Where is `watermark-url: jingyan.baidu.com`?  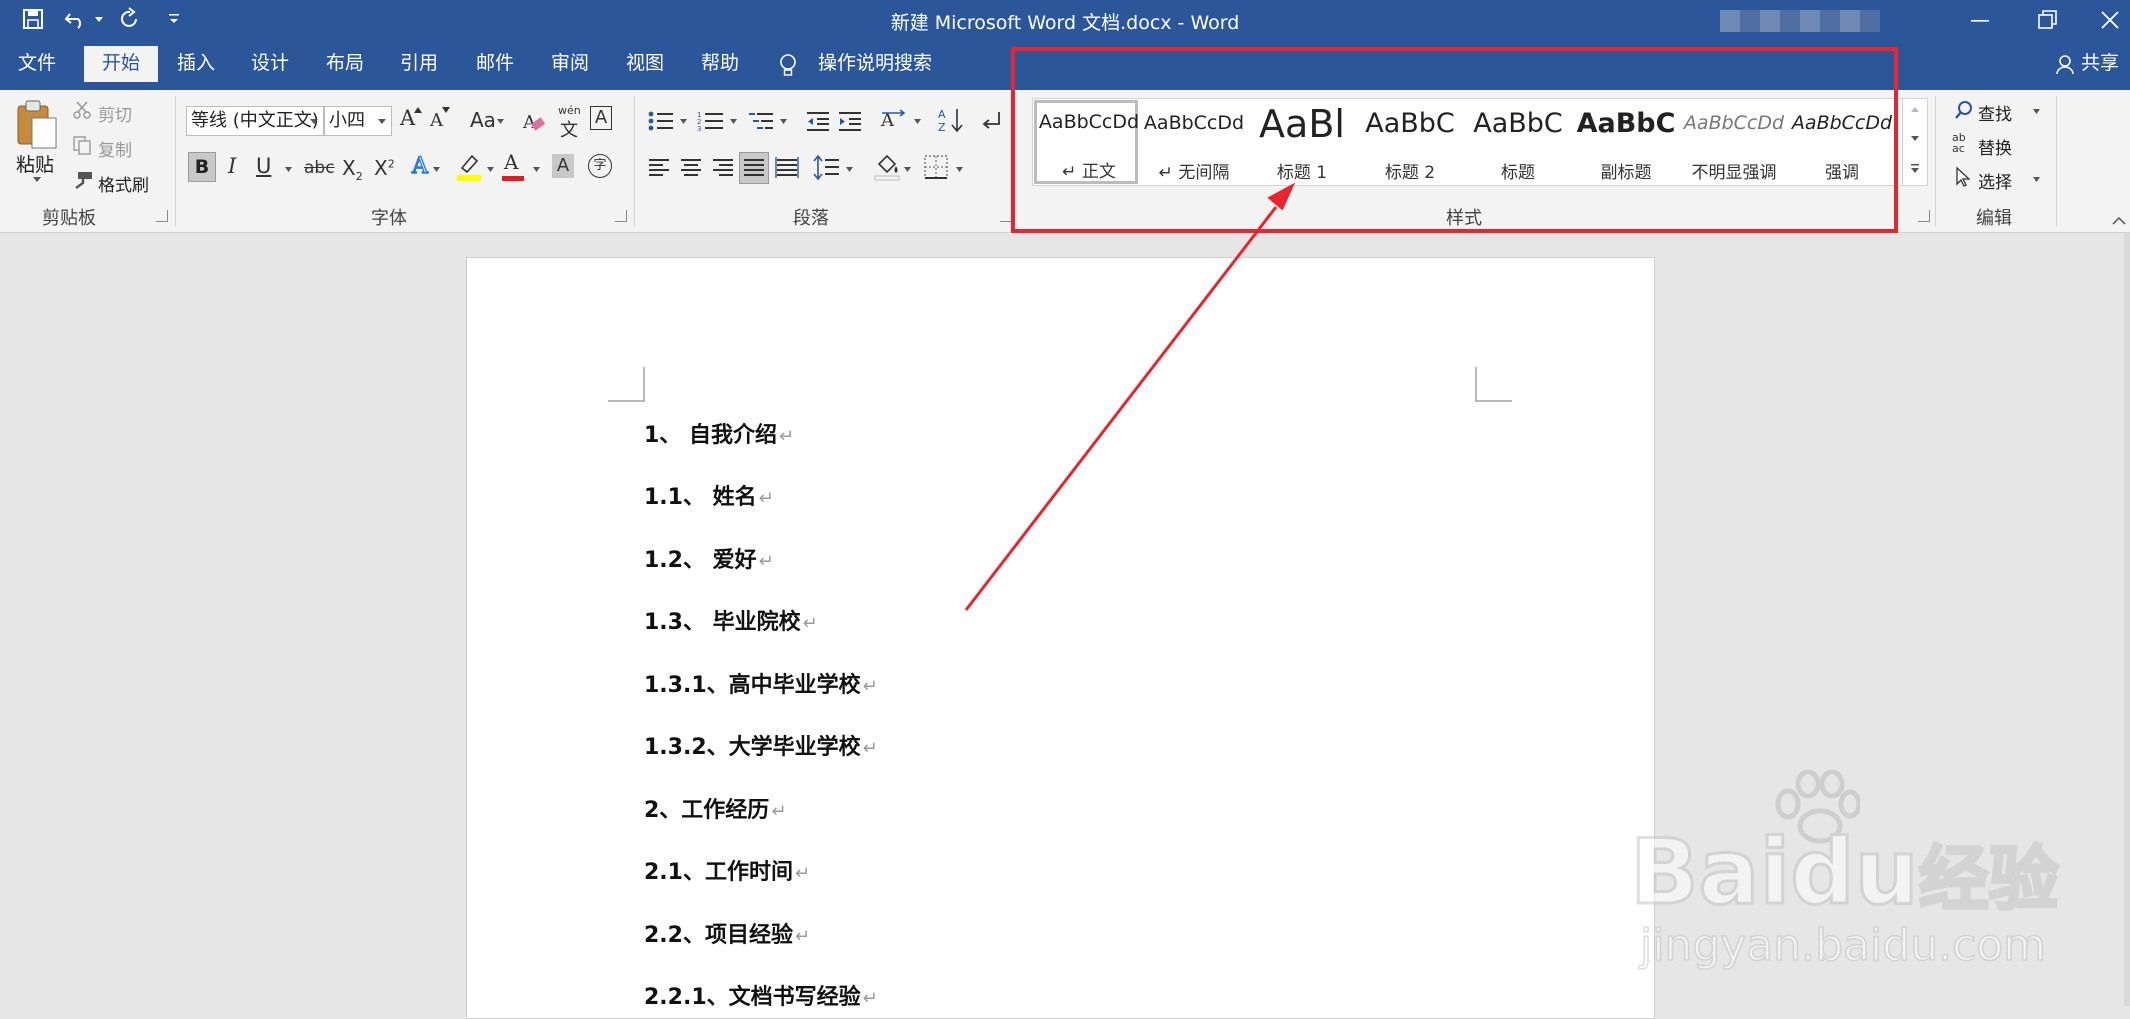
watermark-url: jingyan.baidu.com is located at coordinates (1843, 945).